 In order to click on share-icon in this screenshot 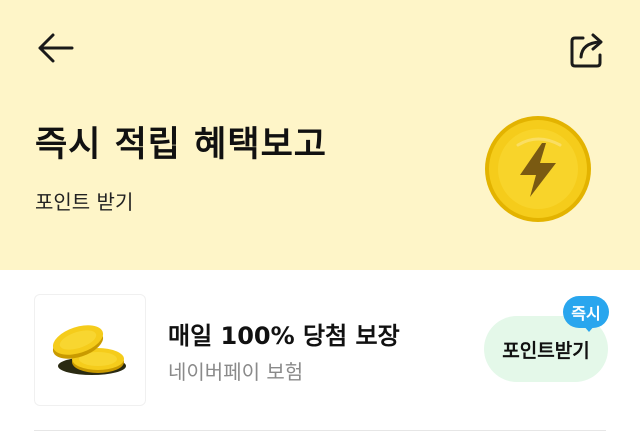, I will do `click(586, 50)`.